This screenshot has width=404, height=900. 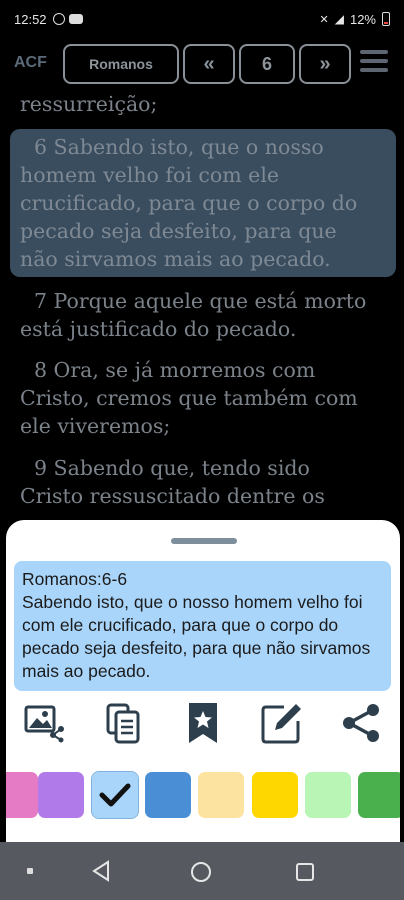 I want to click on edit-note-button, so click(x=282, y=723).